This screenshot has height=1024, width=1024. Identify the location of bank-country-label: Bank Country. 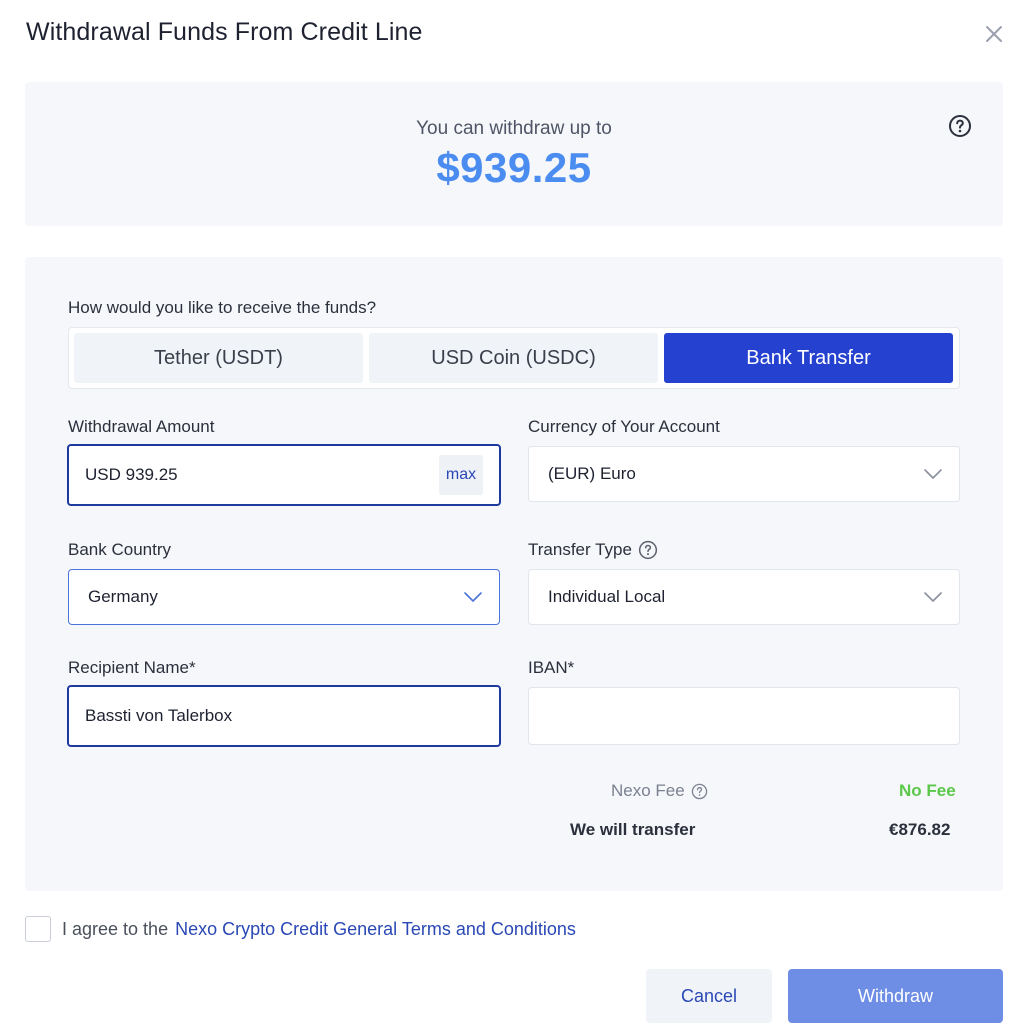
(119, 550).